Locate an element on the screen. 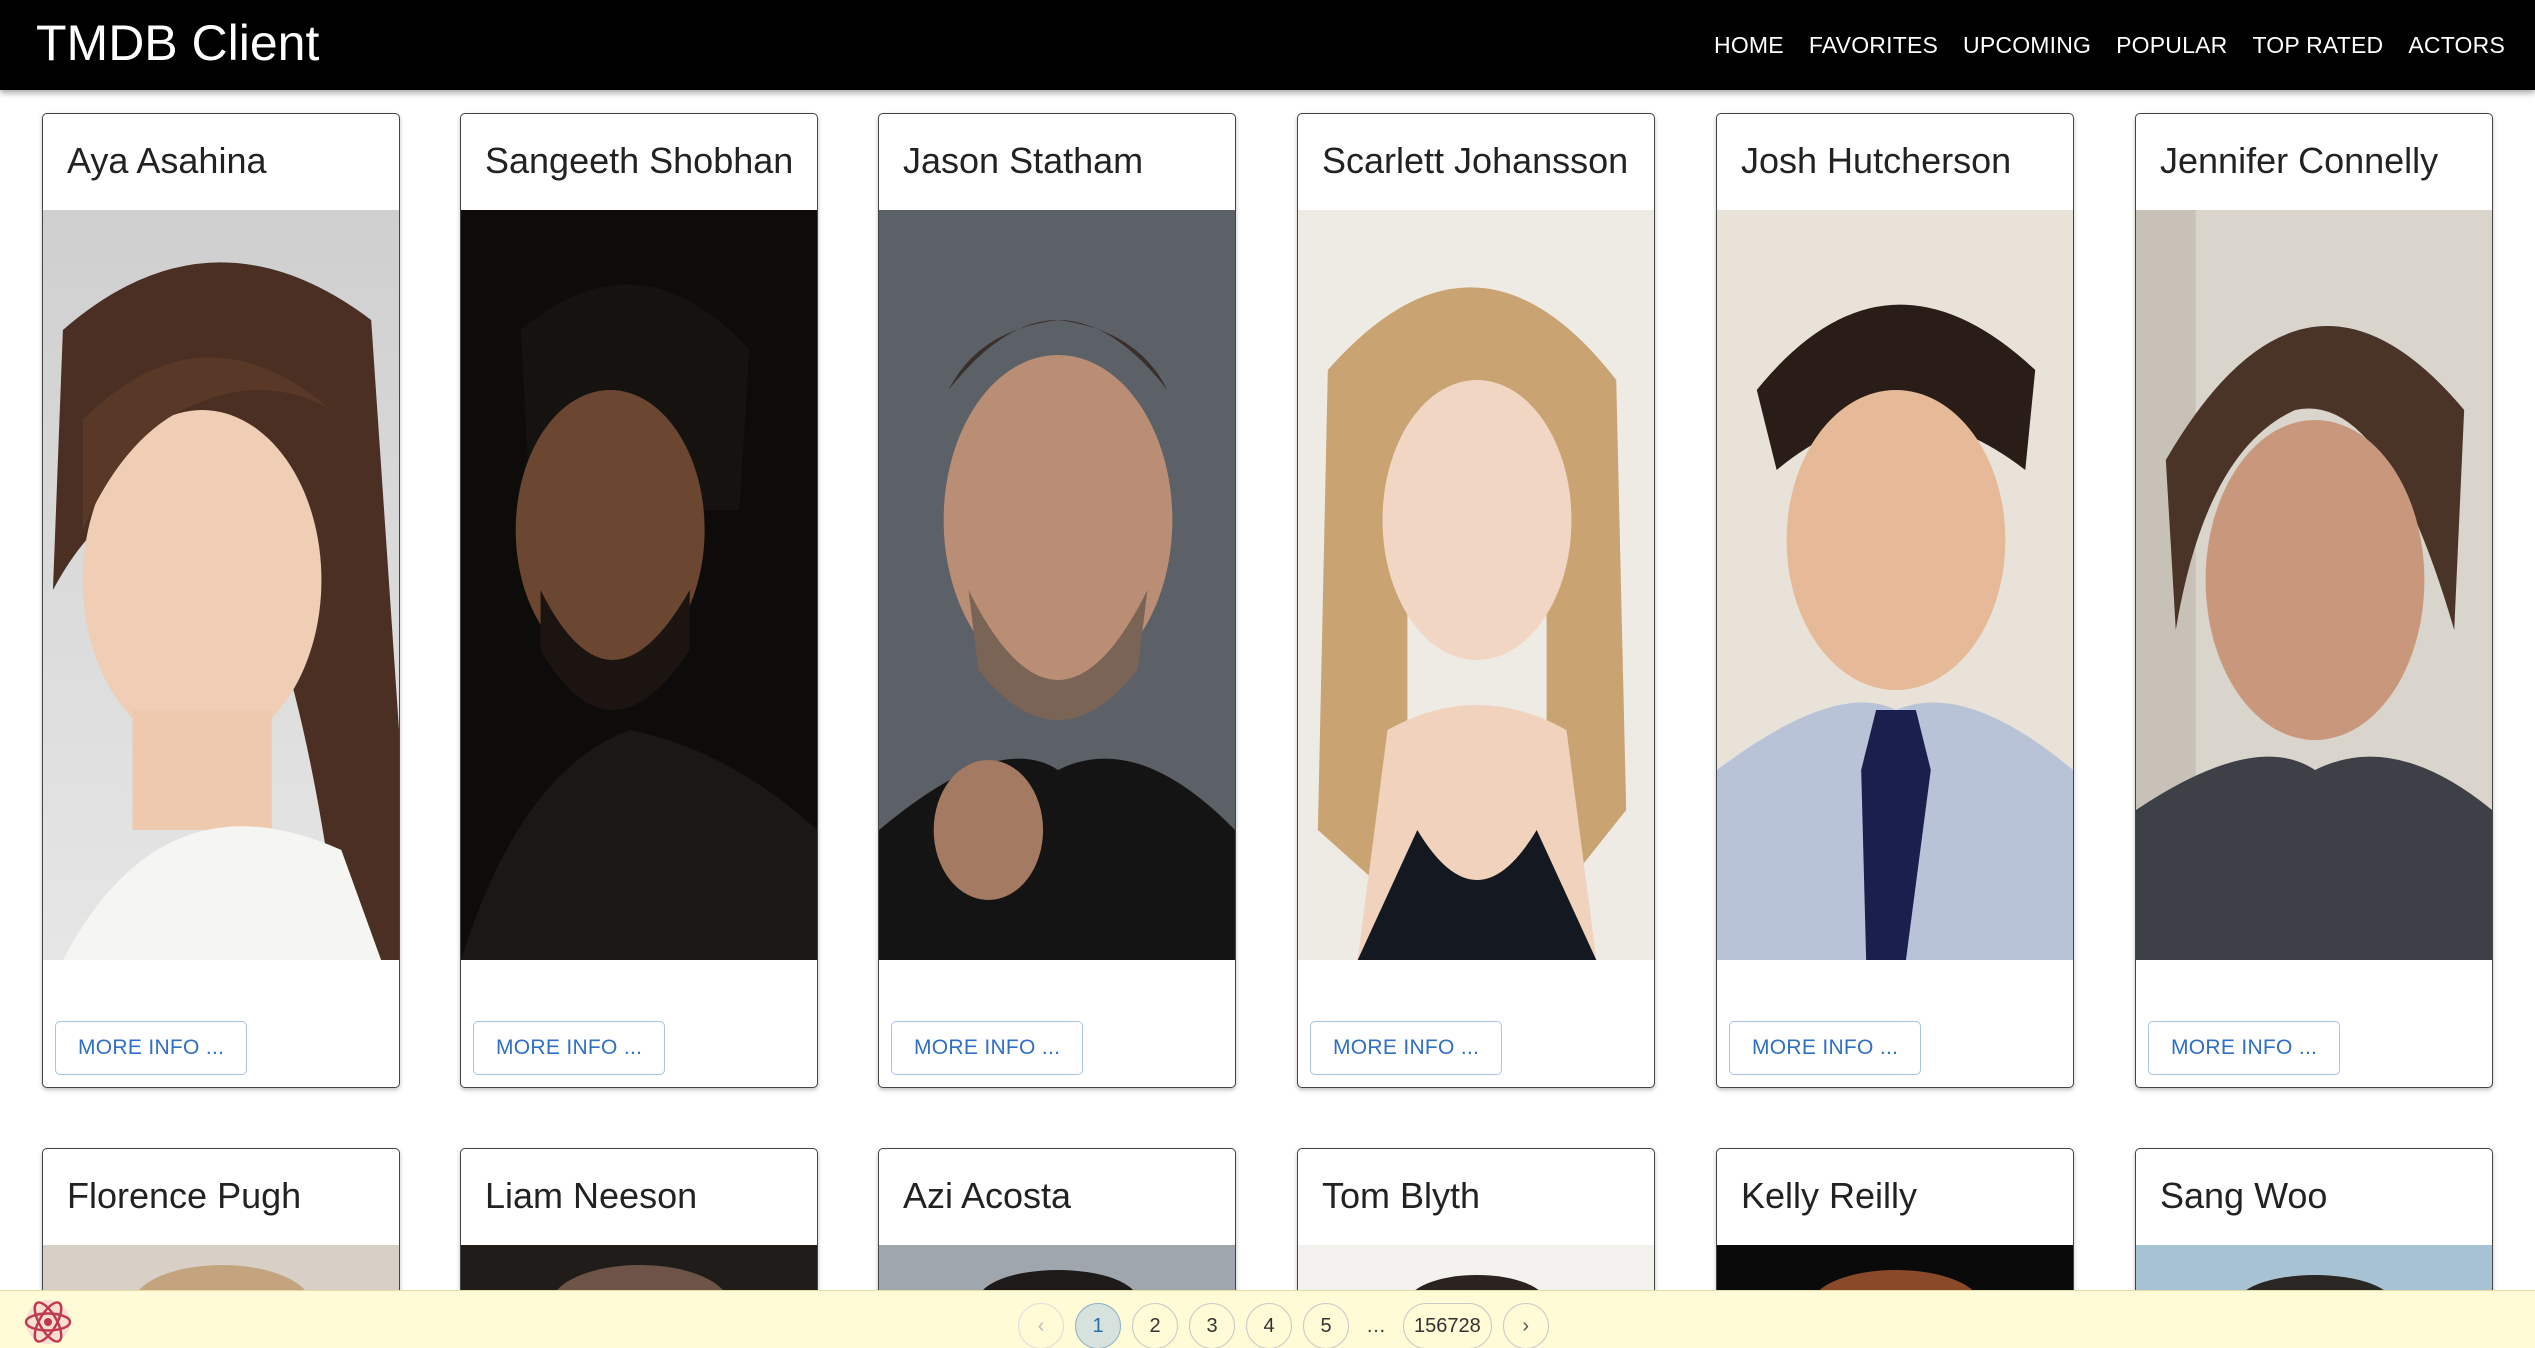 The image size is (2535, 1348). actor-name: Sangeeth Shobhan is located at coordinates (639, 160).